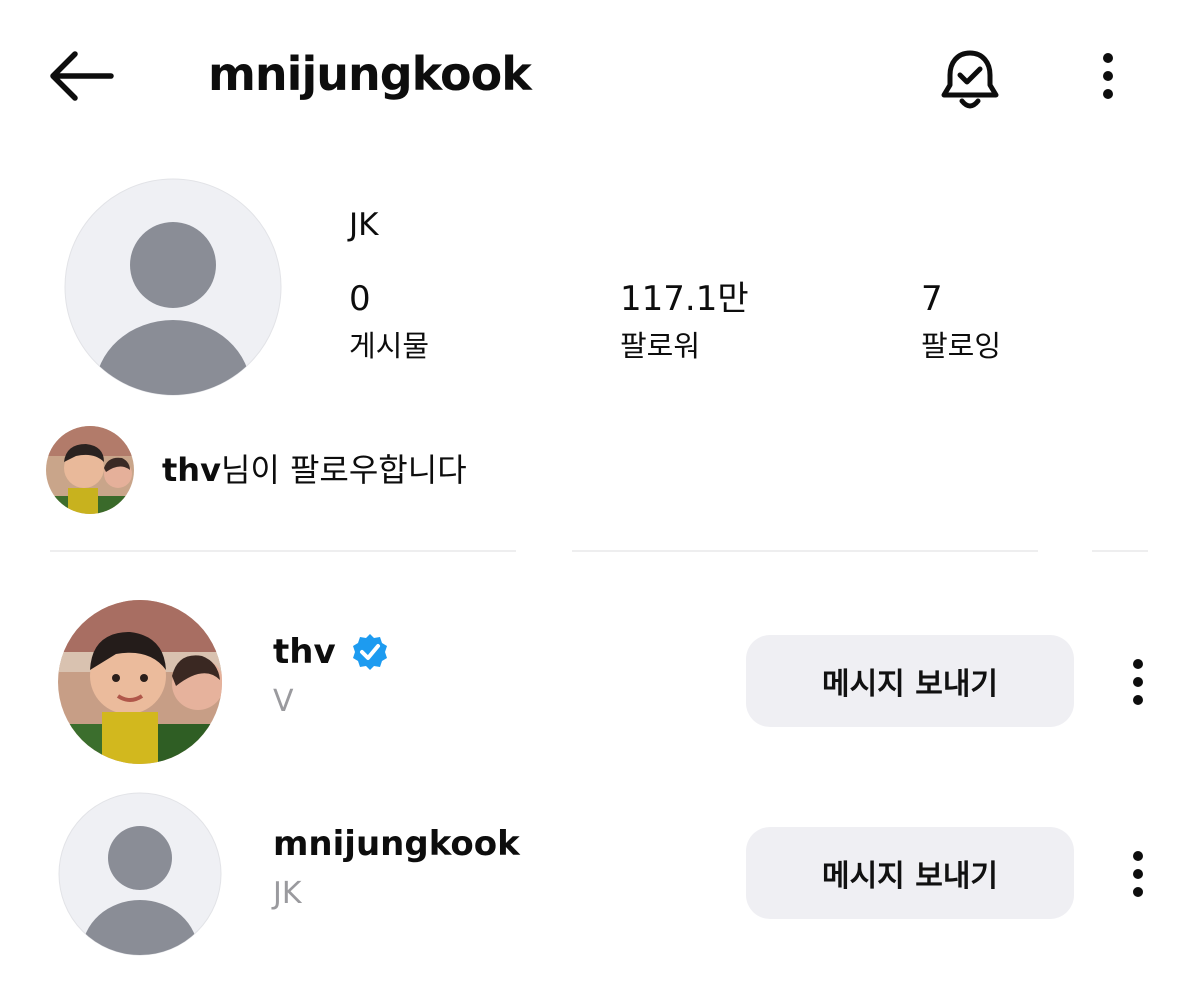 Image resolution: width=1200 pixels, height=997 pixels. I want to click on posts-stat: 0 게시물, so click(389, 322).